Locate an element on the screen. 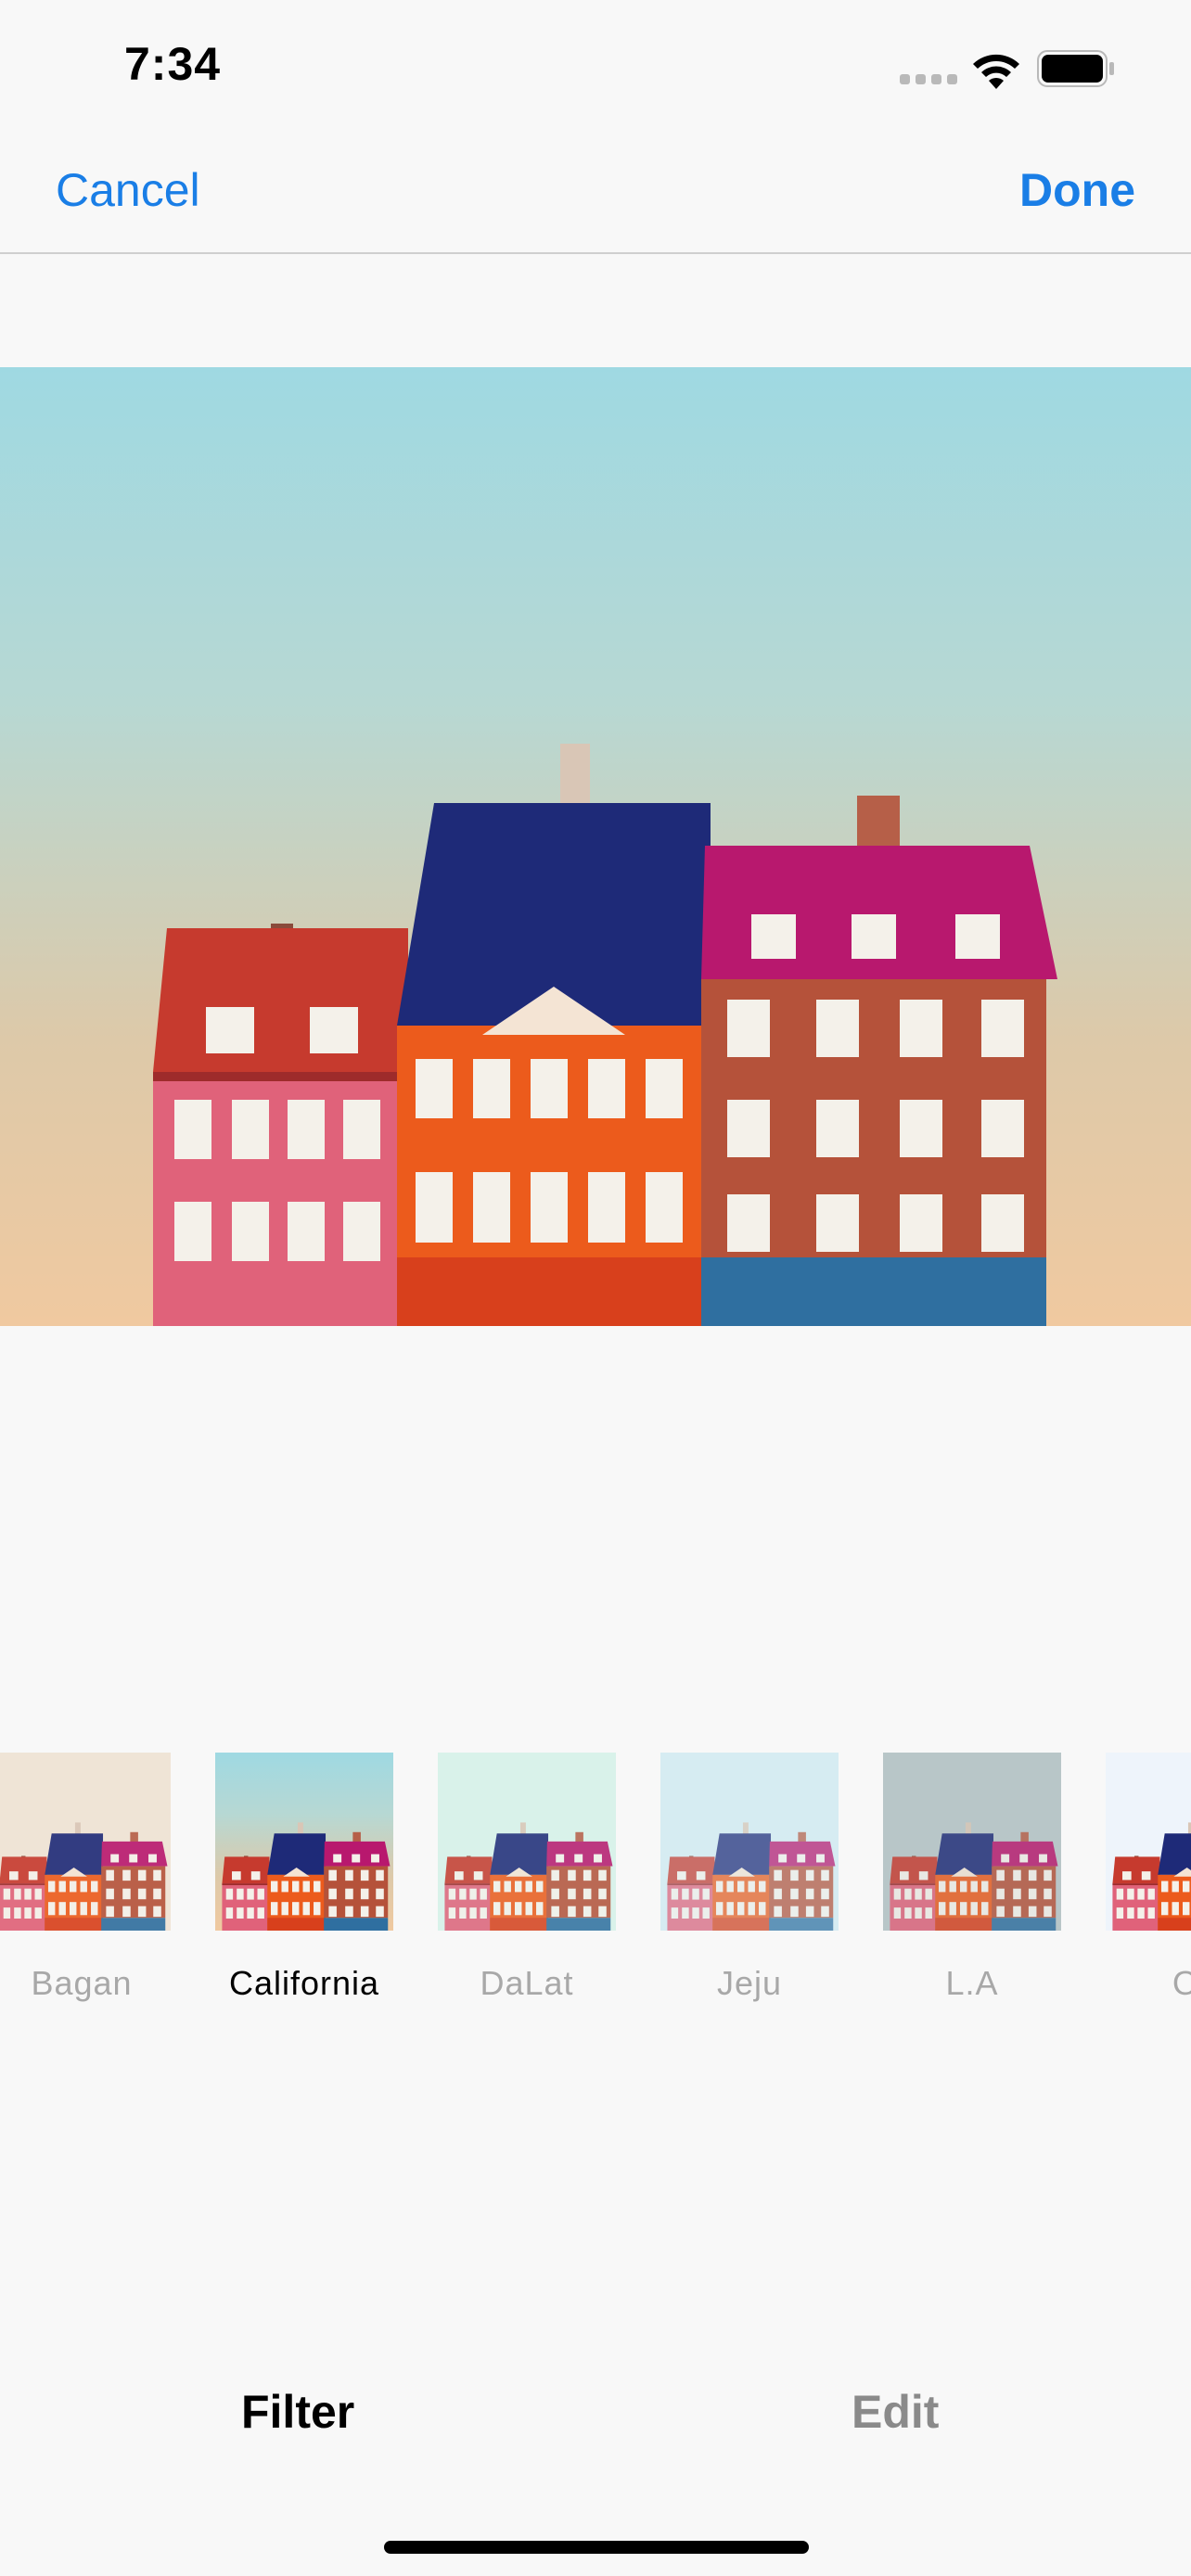  filter-option-california: California is located at coordinates (304, 1878).